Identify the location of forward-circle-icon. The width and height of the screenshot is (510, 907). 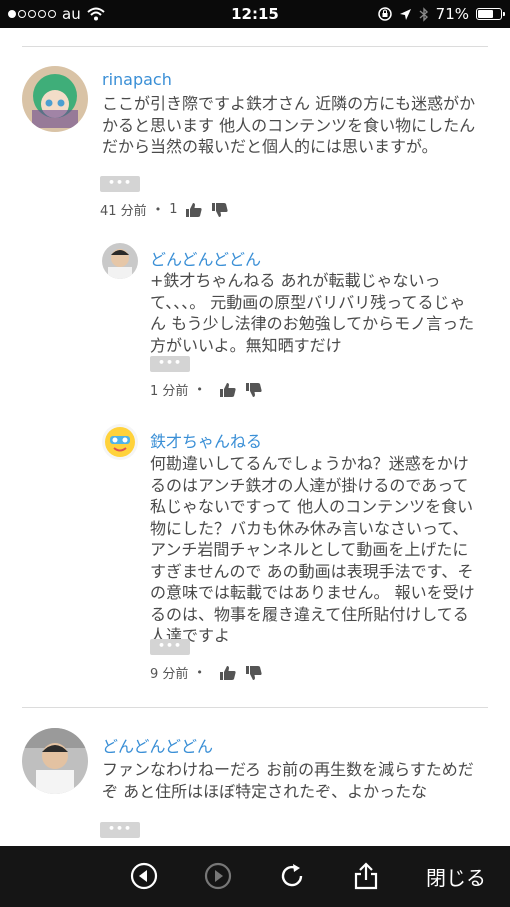
(218, 876).